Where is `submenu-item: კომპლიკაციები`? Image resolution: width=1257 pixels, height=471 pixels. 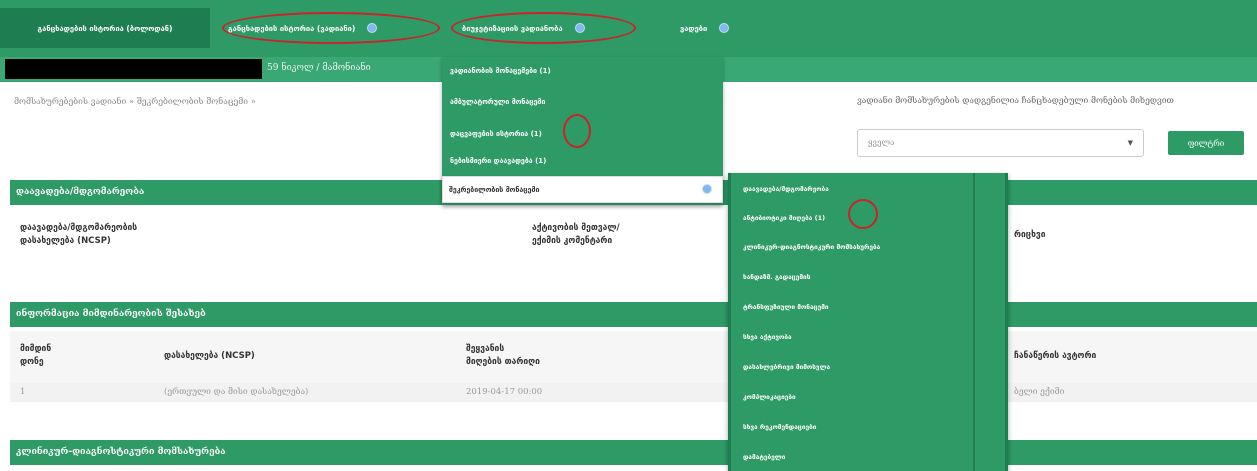 submenu-item: კომპლიკაციები is located at coordinates (769, 397).